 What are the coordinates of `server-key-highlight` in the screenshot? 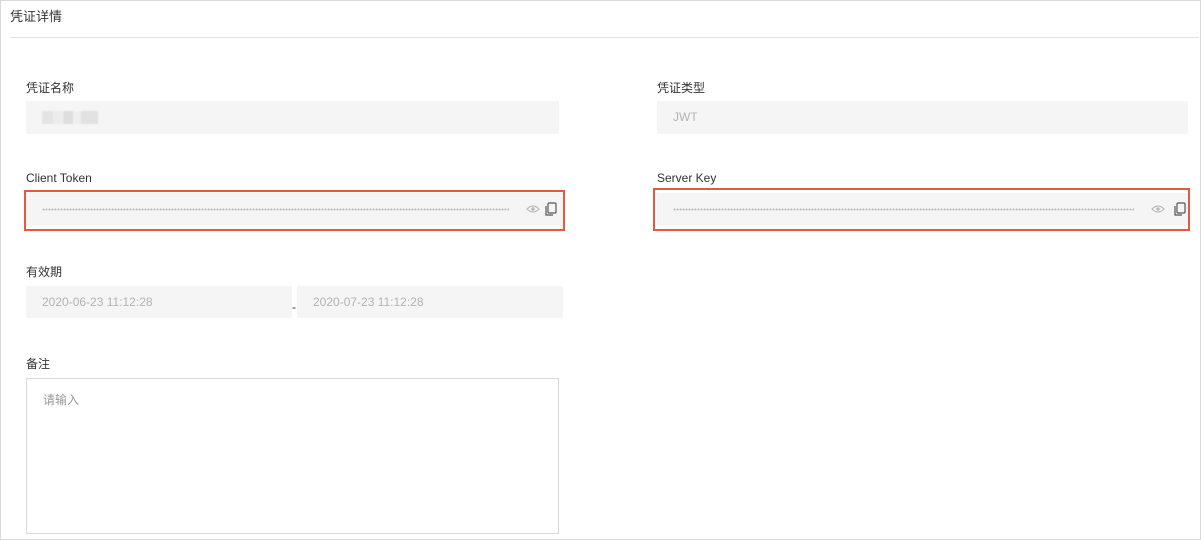 It's located at (921, 209).